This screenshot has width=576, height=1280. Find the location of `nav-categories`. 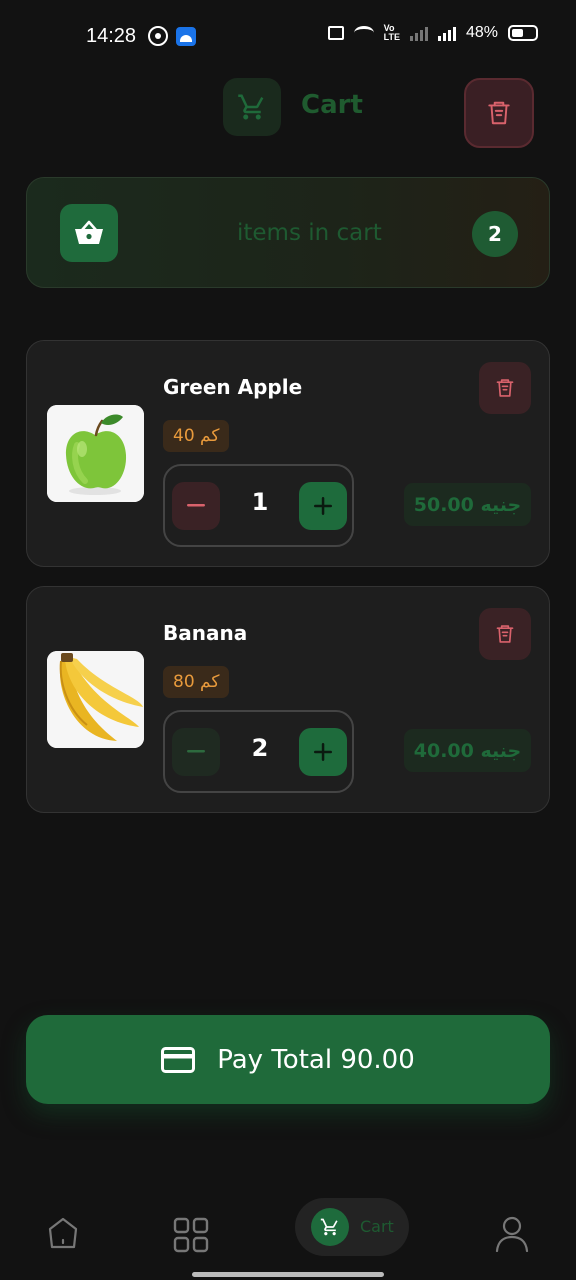

nav-categories is located at coordinates (191, 1237).